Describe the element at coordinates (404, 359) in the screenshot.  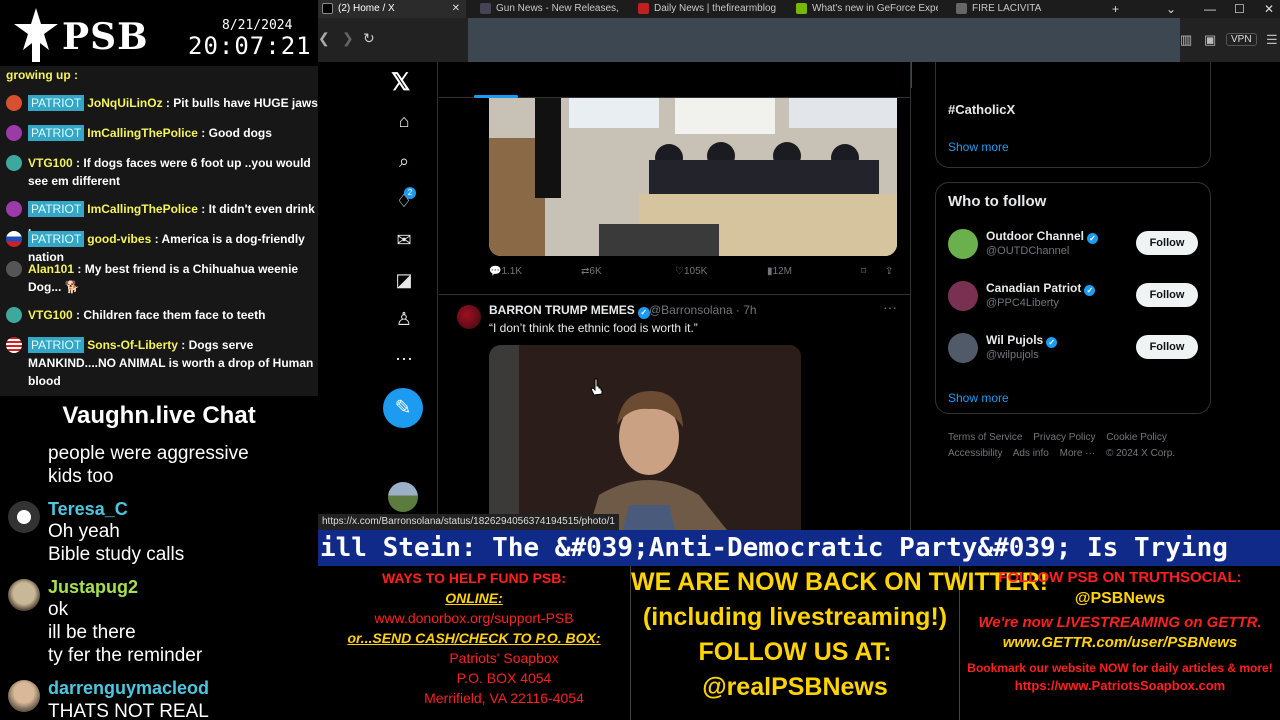
I see `more-circle-icon: ⋯` at that location.